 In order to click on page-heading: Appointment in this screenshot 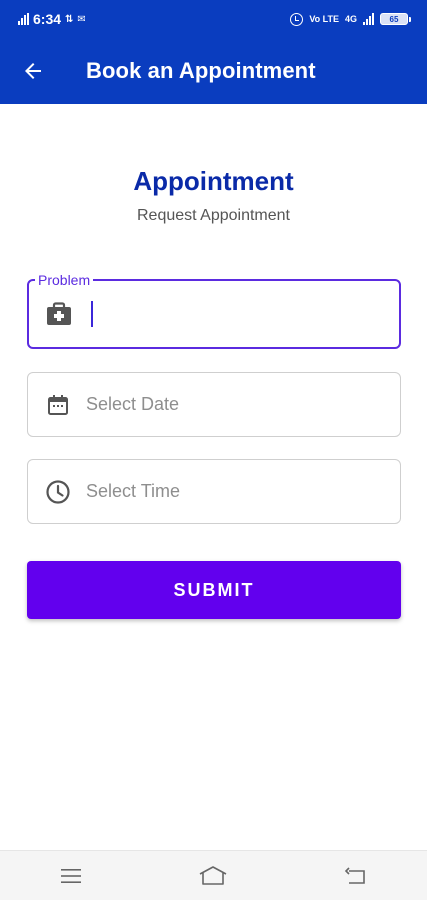, I will do `click(213, 181)`.